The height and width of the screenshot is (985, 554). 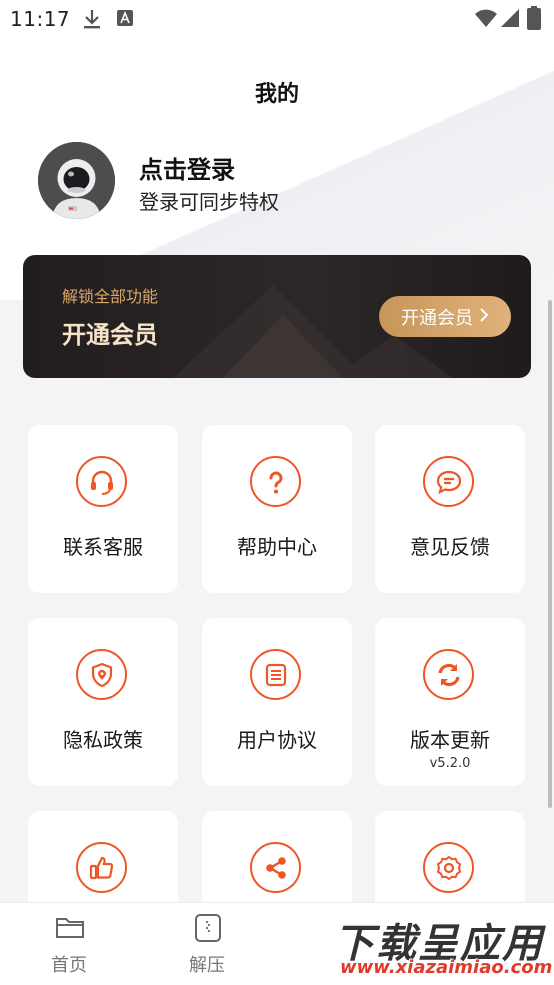 I want to click on vip-title: 开通会员, so click(x=110, y=335).